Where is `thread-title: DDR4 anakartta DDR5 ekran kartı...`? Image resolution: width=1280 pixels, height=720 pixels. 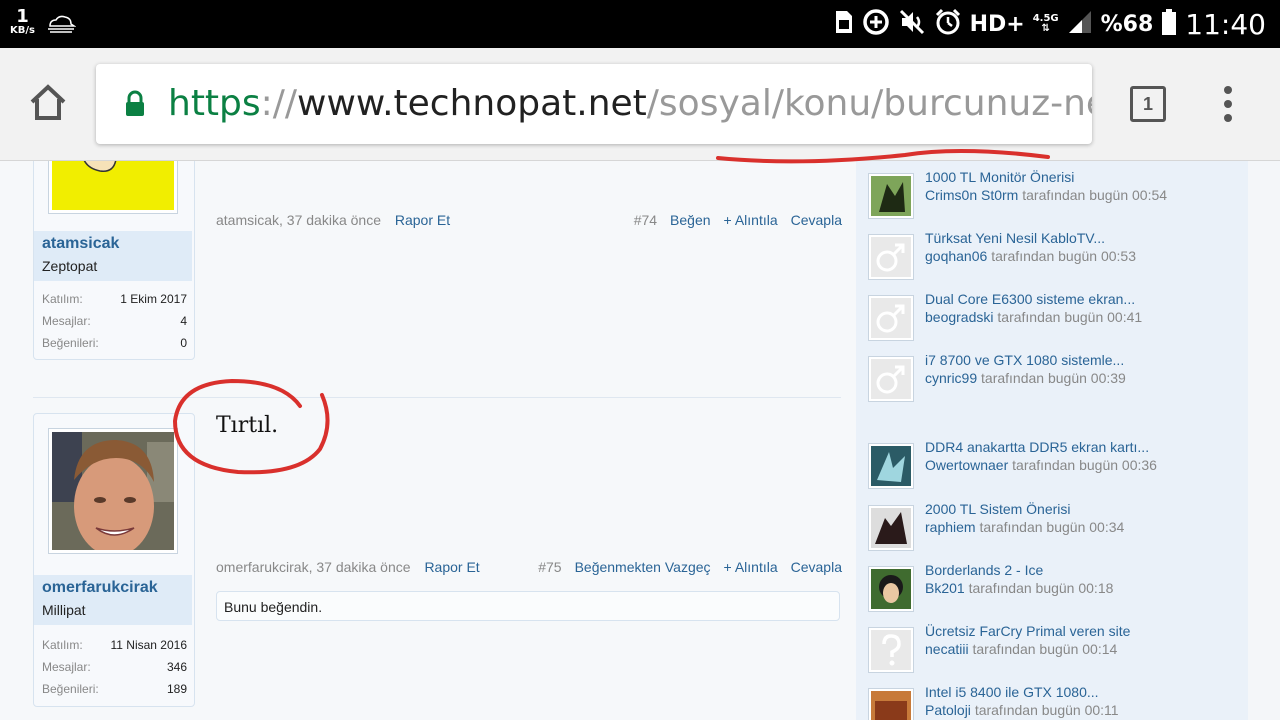 thread-title: DDR4 anakartta DDR5 ekran kartı... is located at coordinates (1037, 447).